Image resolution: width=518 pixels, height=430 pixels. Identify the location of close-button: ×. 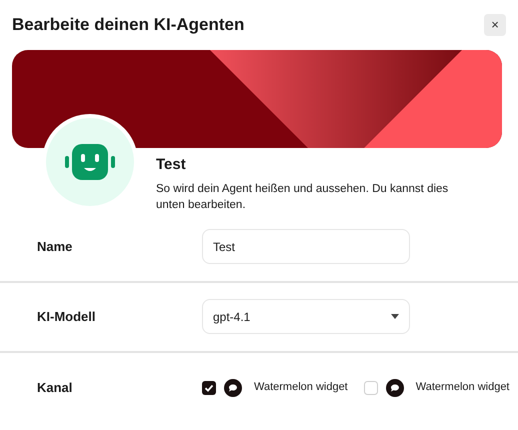
(495, 25).